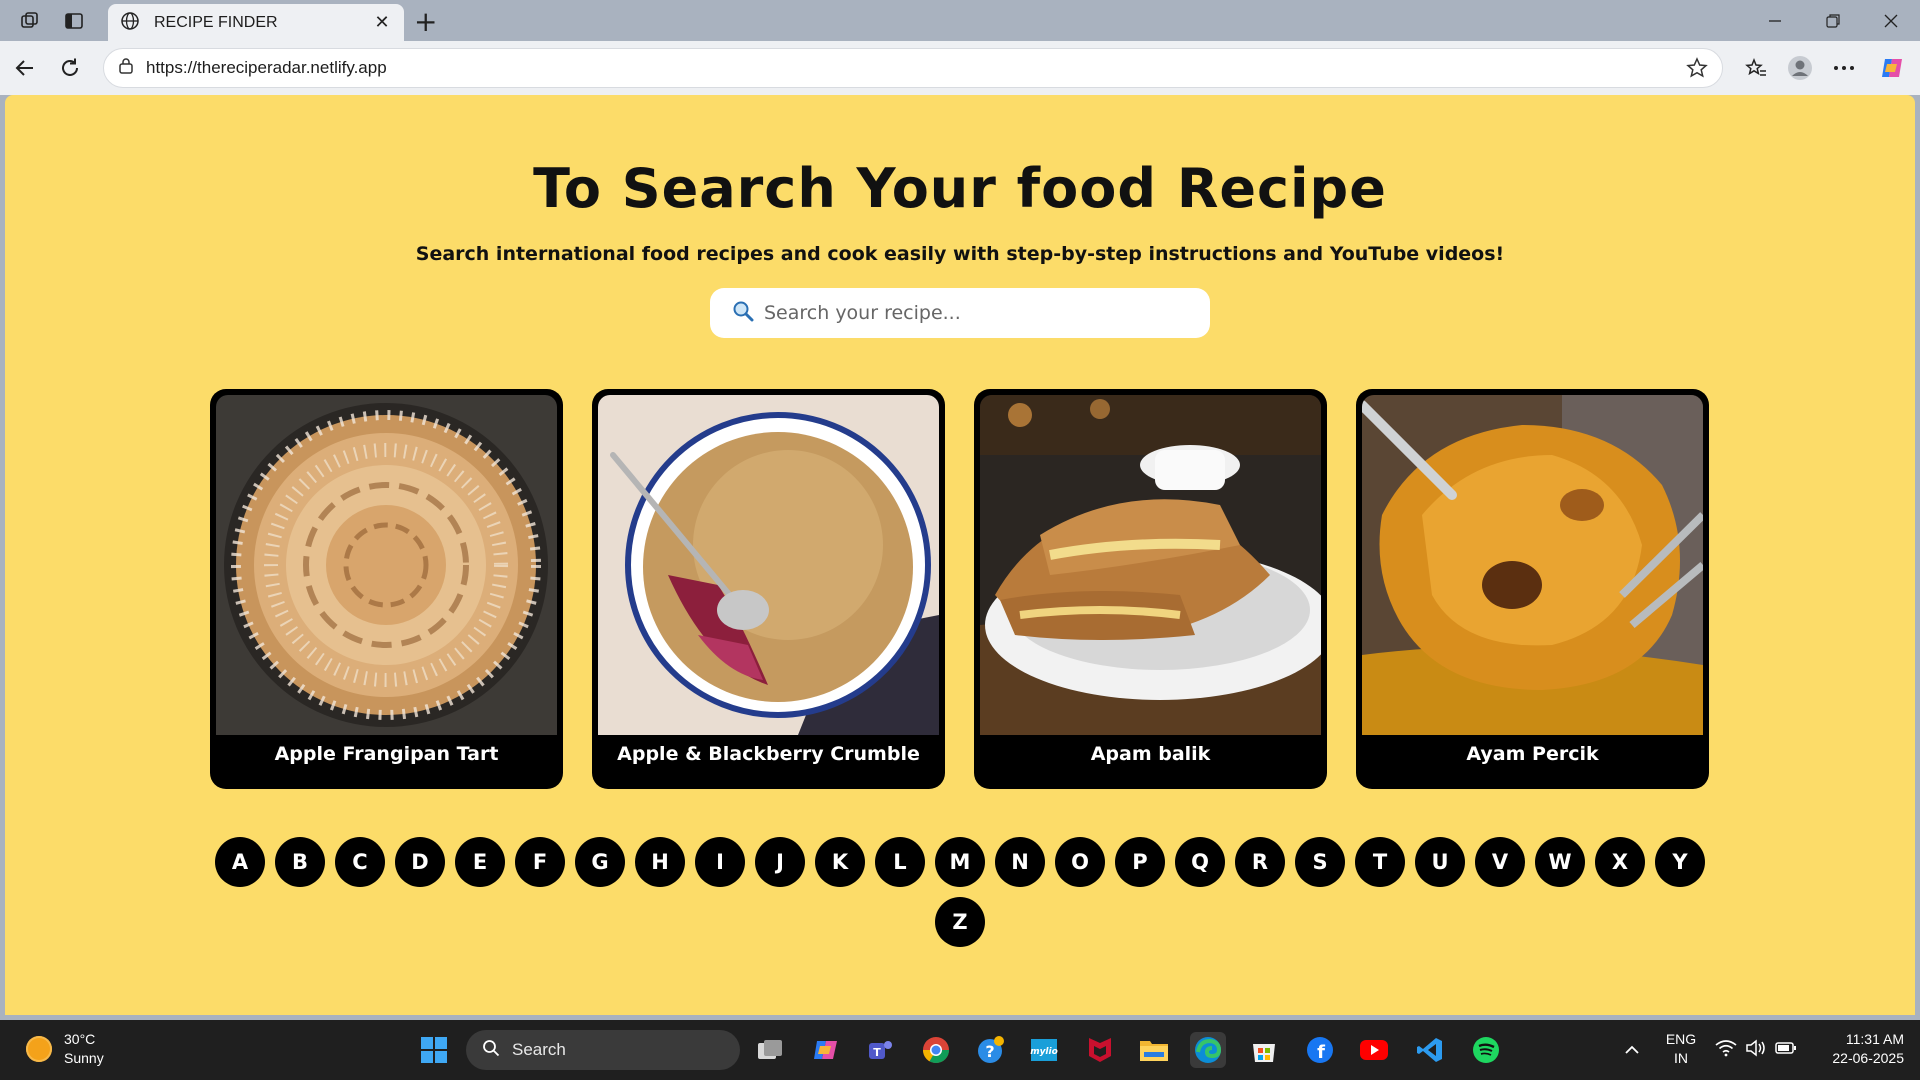  I want to click on recipe-card: Ayam Percik, so click(1532, 589).